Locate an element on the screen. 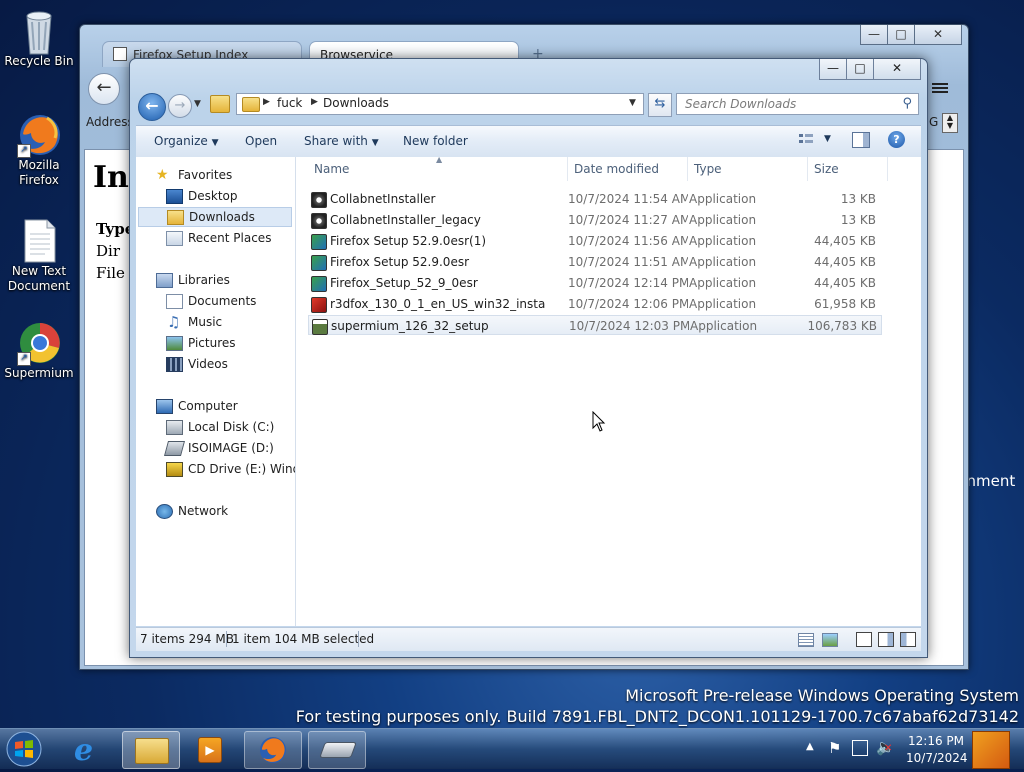 This screenshot has height=772, width=1024. address-dropdown-icon: ▼ is located at coordinates (632, 103).